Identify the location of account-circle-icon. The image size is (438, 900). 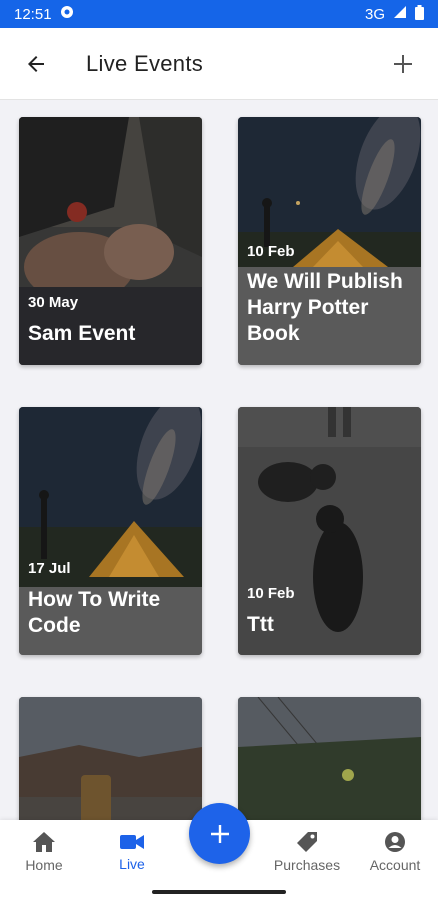
(395, 842).